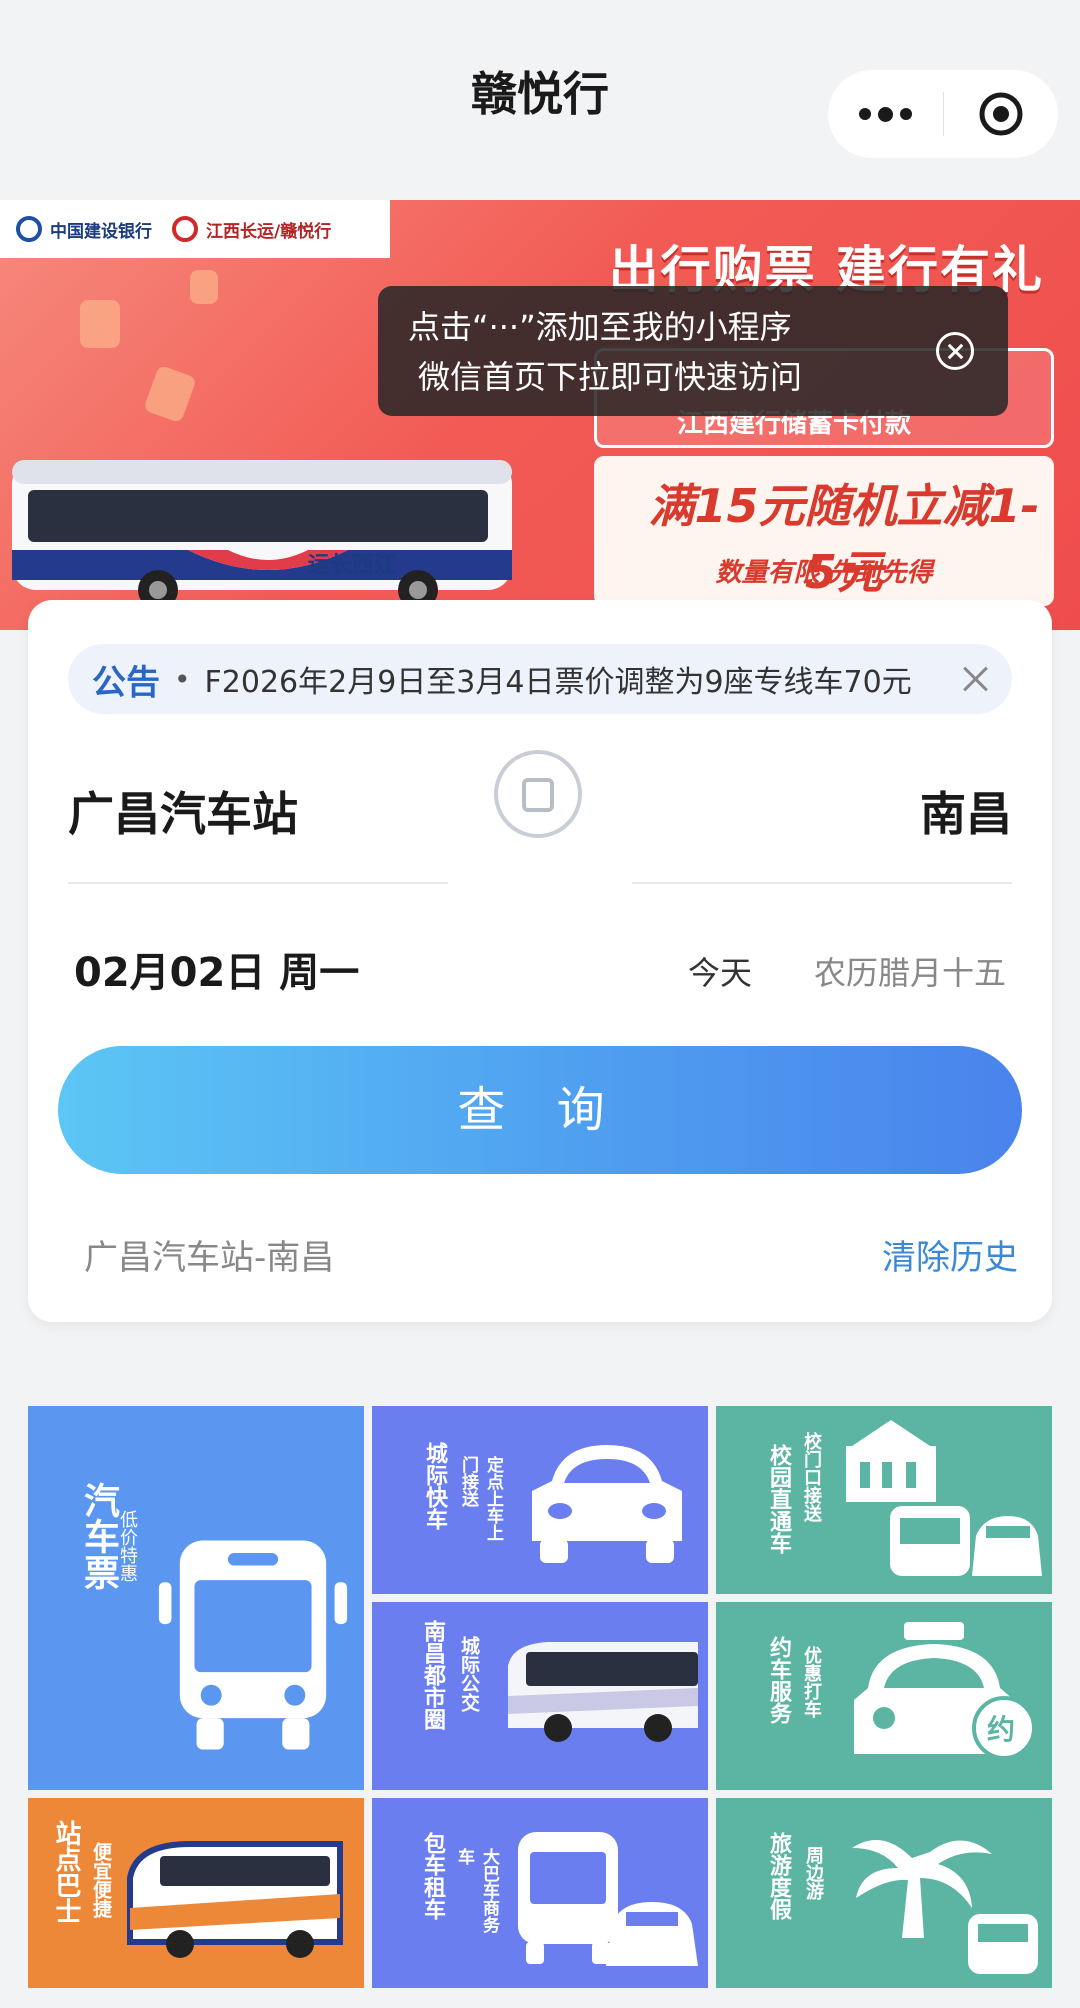  What do you see at coordinates (778, 1499) in the screenshot?
I see `service-title: 校园直通车` at bounding box center [778, 1499].